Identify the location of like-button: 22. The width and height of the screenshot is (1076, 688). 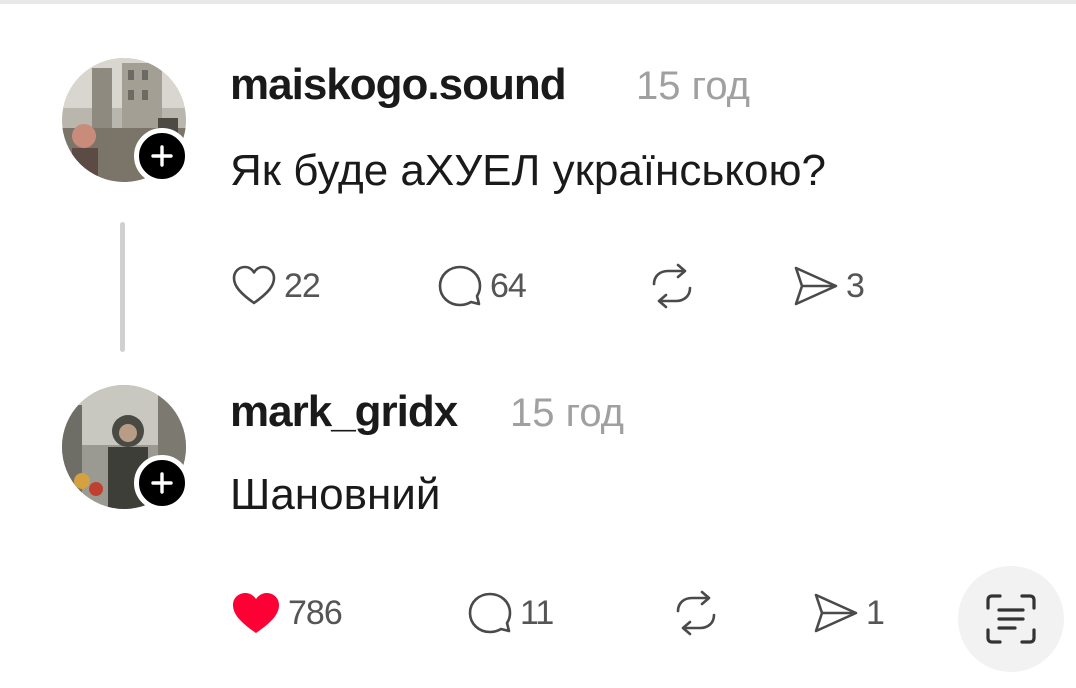
(275, 286).